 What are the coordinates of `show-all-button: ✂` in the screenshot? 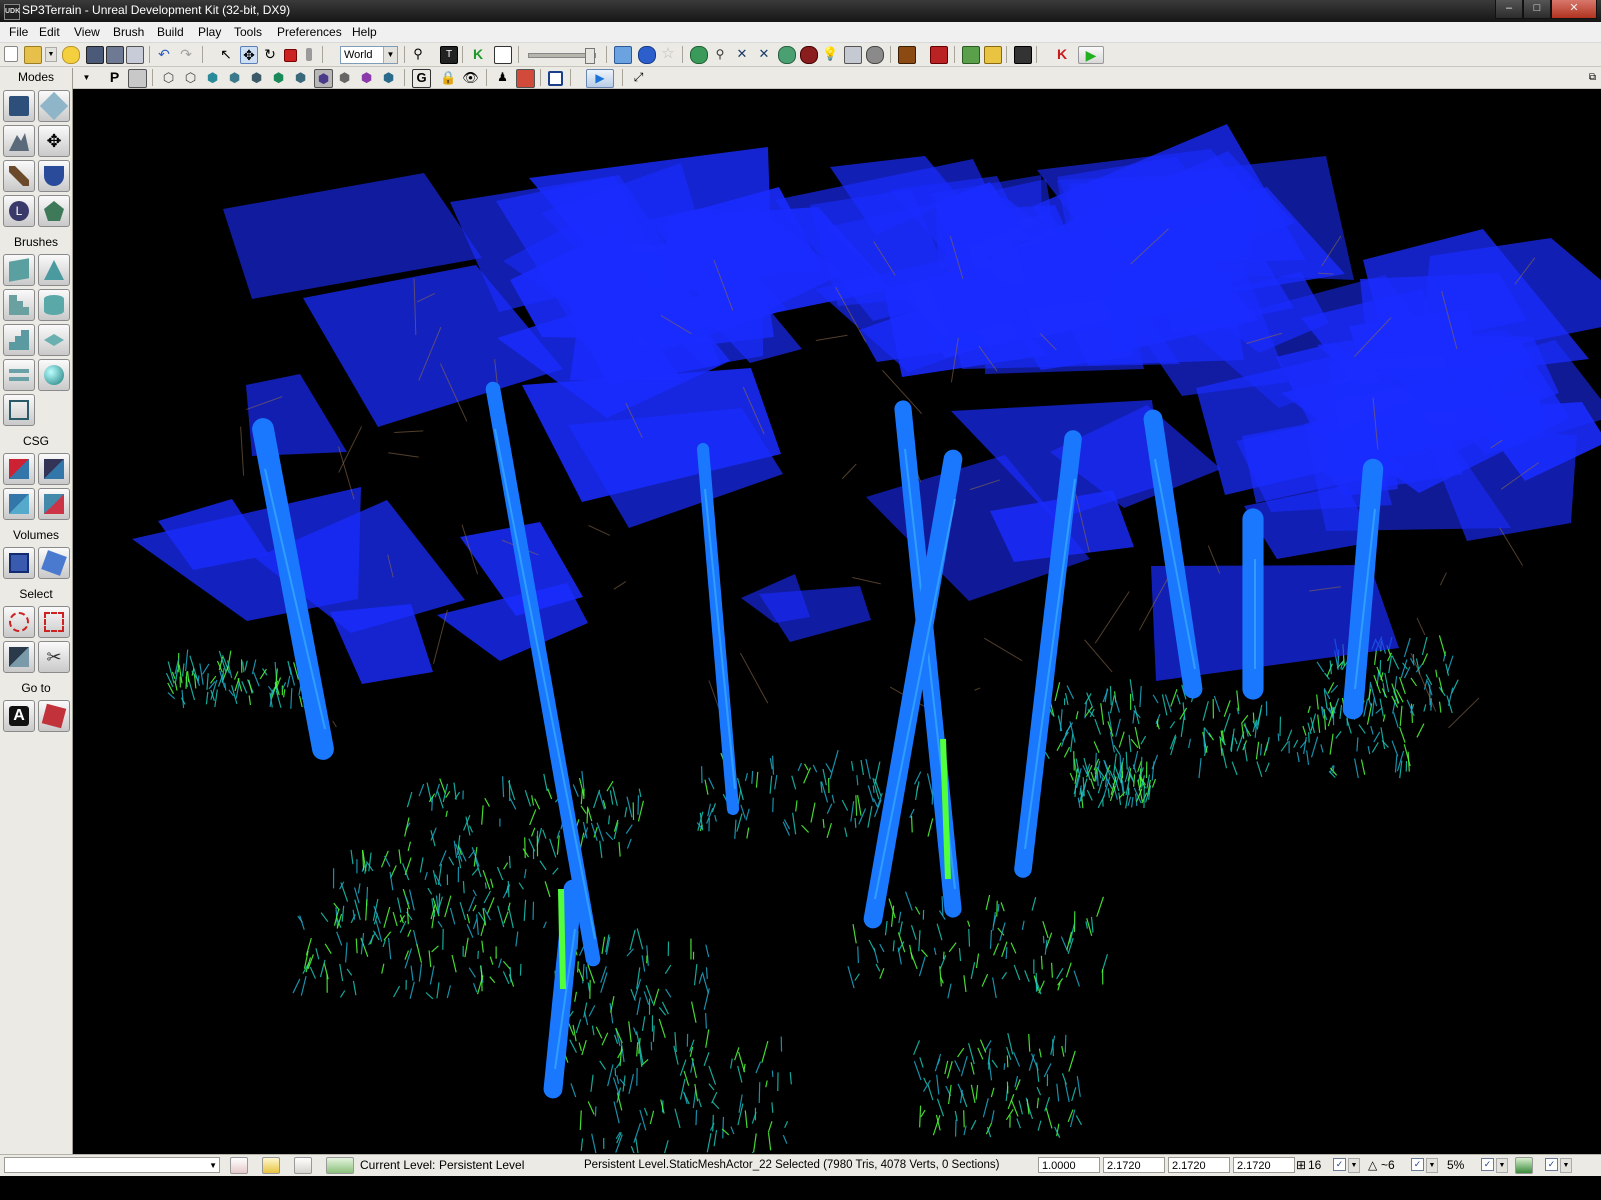 It's located at (54, 657).